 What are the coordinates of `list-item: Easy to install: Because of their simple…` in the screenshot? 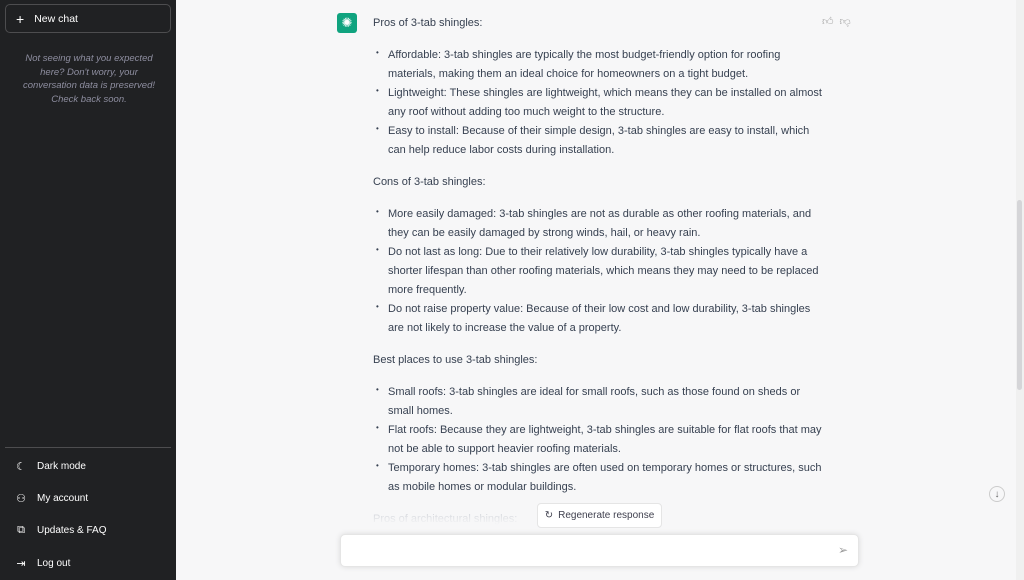 It's located at (598, 139).